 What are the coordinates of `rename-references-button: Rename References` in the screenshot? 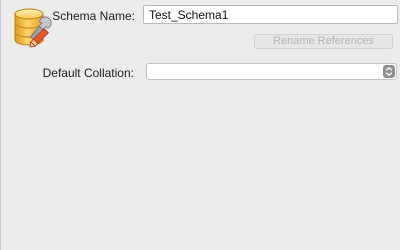 It's located at (323, 41).